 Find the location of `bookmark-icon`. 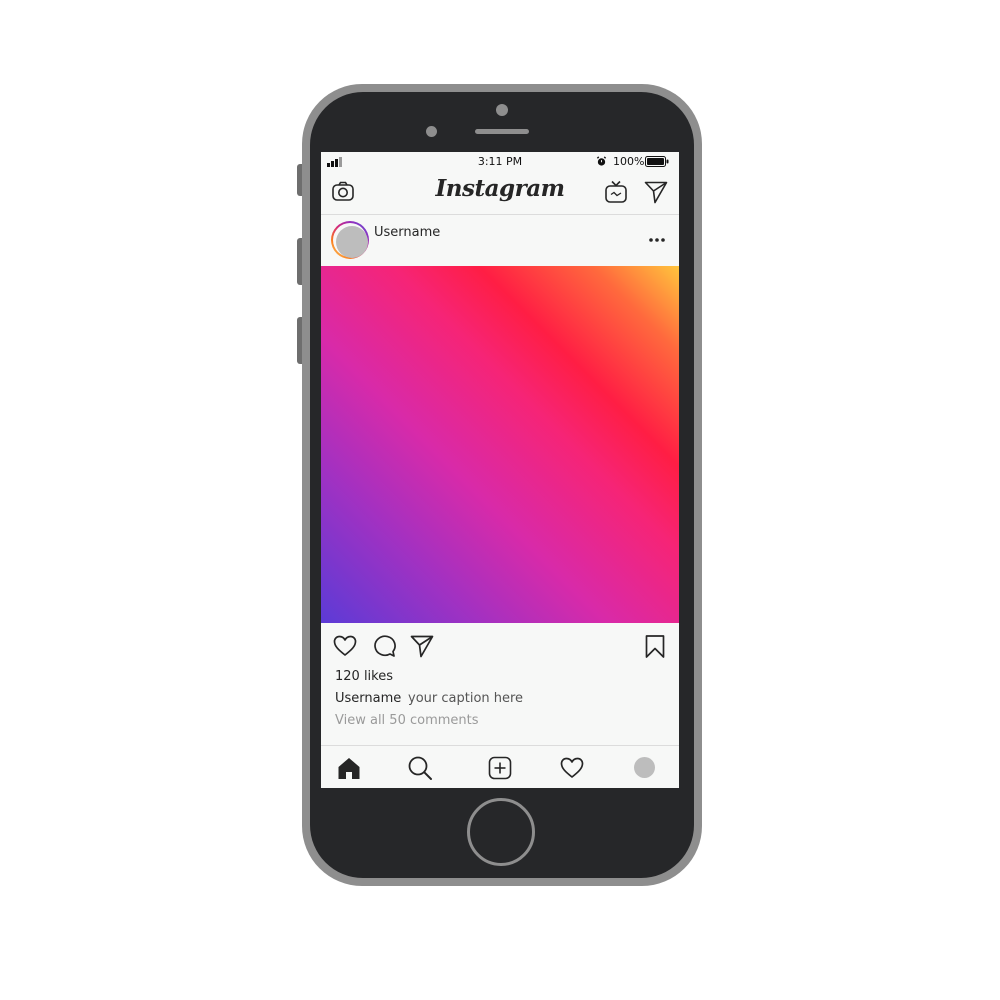

bookmark-icon is located at coordinates (655, 646).